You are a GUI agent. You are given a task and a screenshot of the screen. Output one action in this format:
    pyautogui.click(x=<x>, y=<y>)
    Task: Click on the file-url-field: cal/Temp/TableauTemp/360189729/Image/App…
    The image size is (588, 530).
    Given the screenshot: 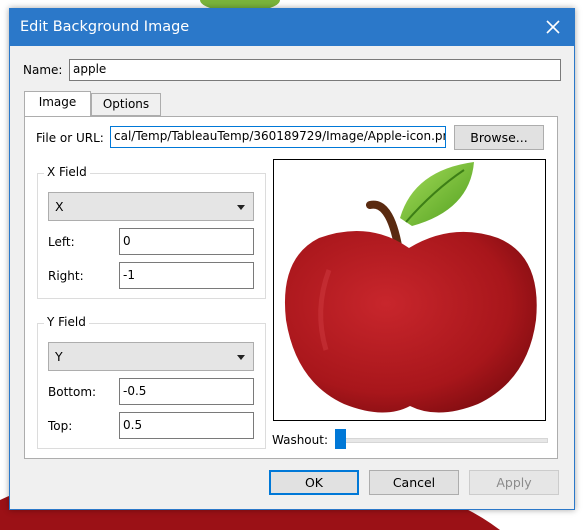 What is the action you would take?
    pyautogui.click(x=278, y=137)
    